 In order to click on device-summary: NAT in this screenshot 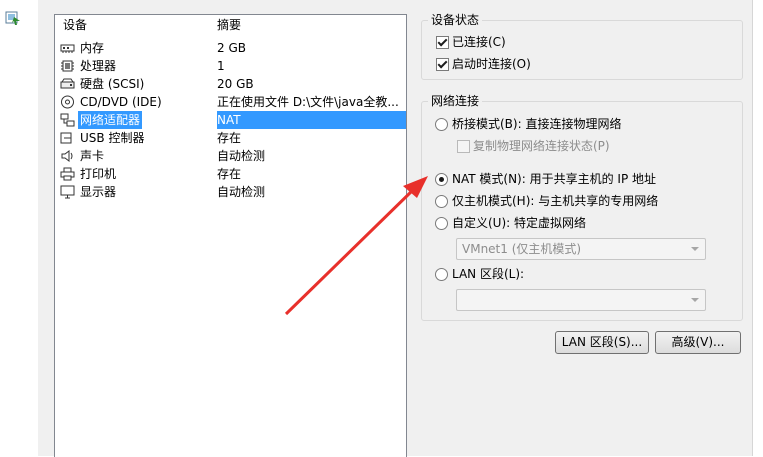, I will do `click(229, 120)`.